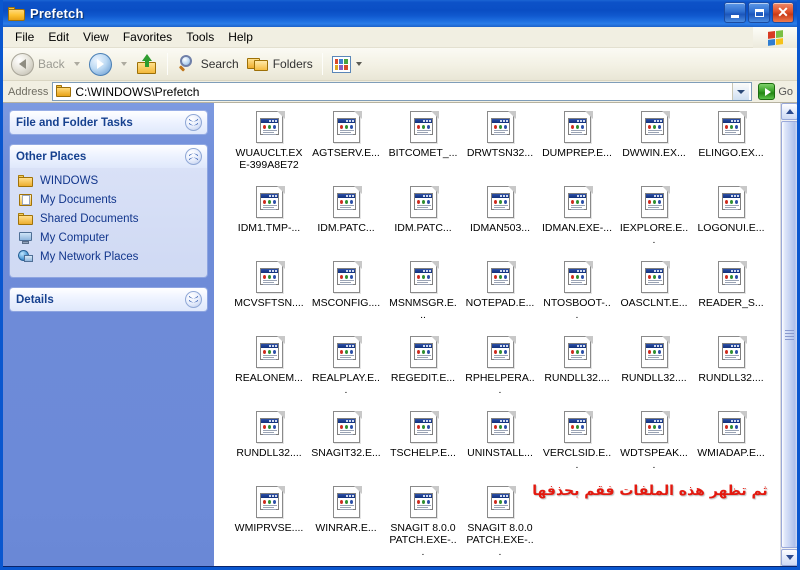  What do you see at coordinates (269, 146) in the screenshot?
I see `file-item: WUAUCLT.EXE-399A8E72` at bounding box center [269, 146].